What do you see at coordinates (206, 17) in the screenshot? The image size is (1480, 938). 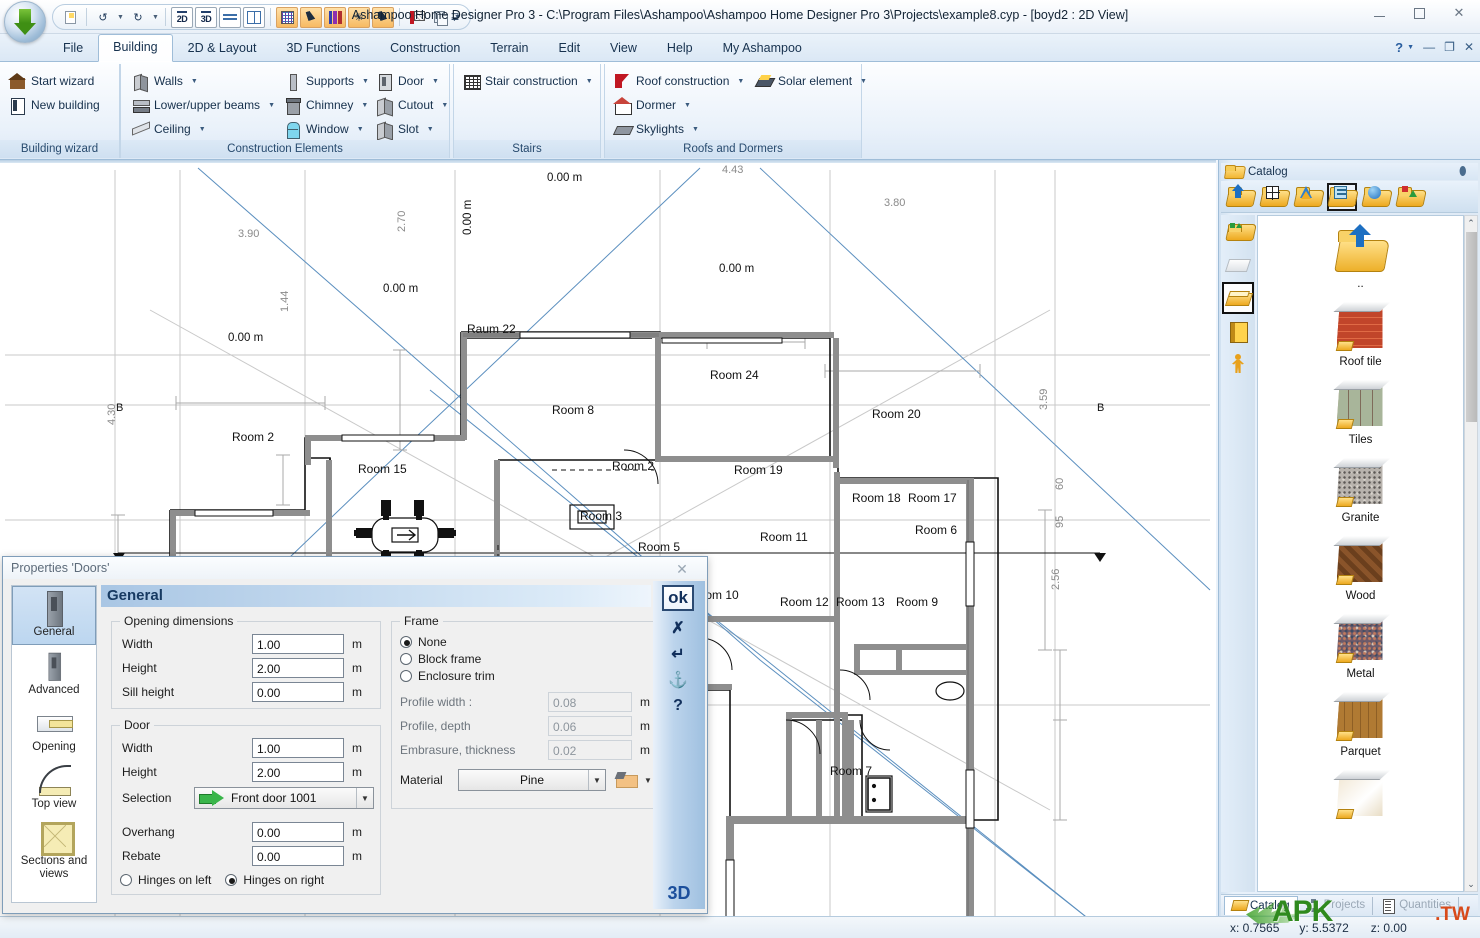 I see `view-3d-icon: 3D` at bounding box center [206, 17].